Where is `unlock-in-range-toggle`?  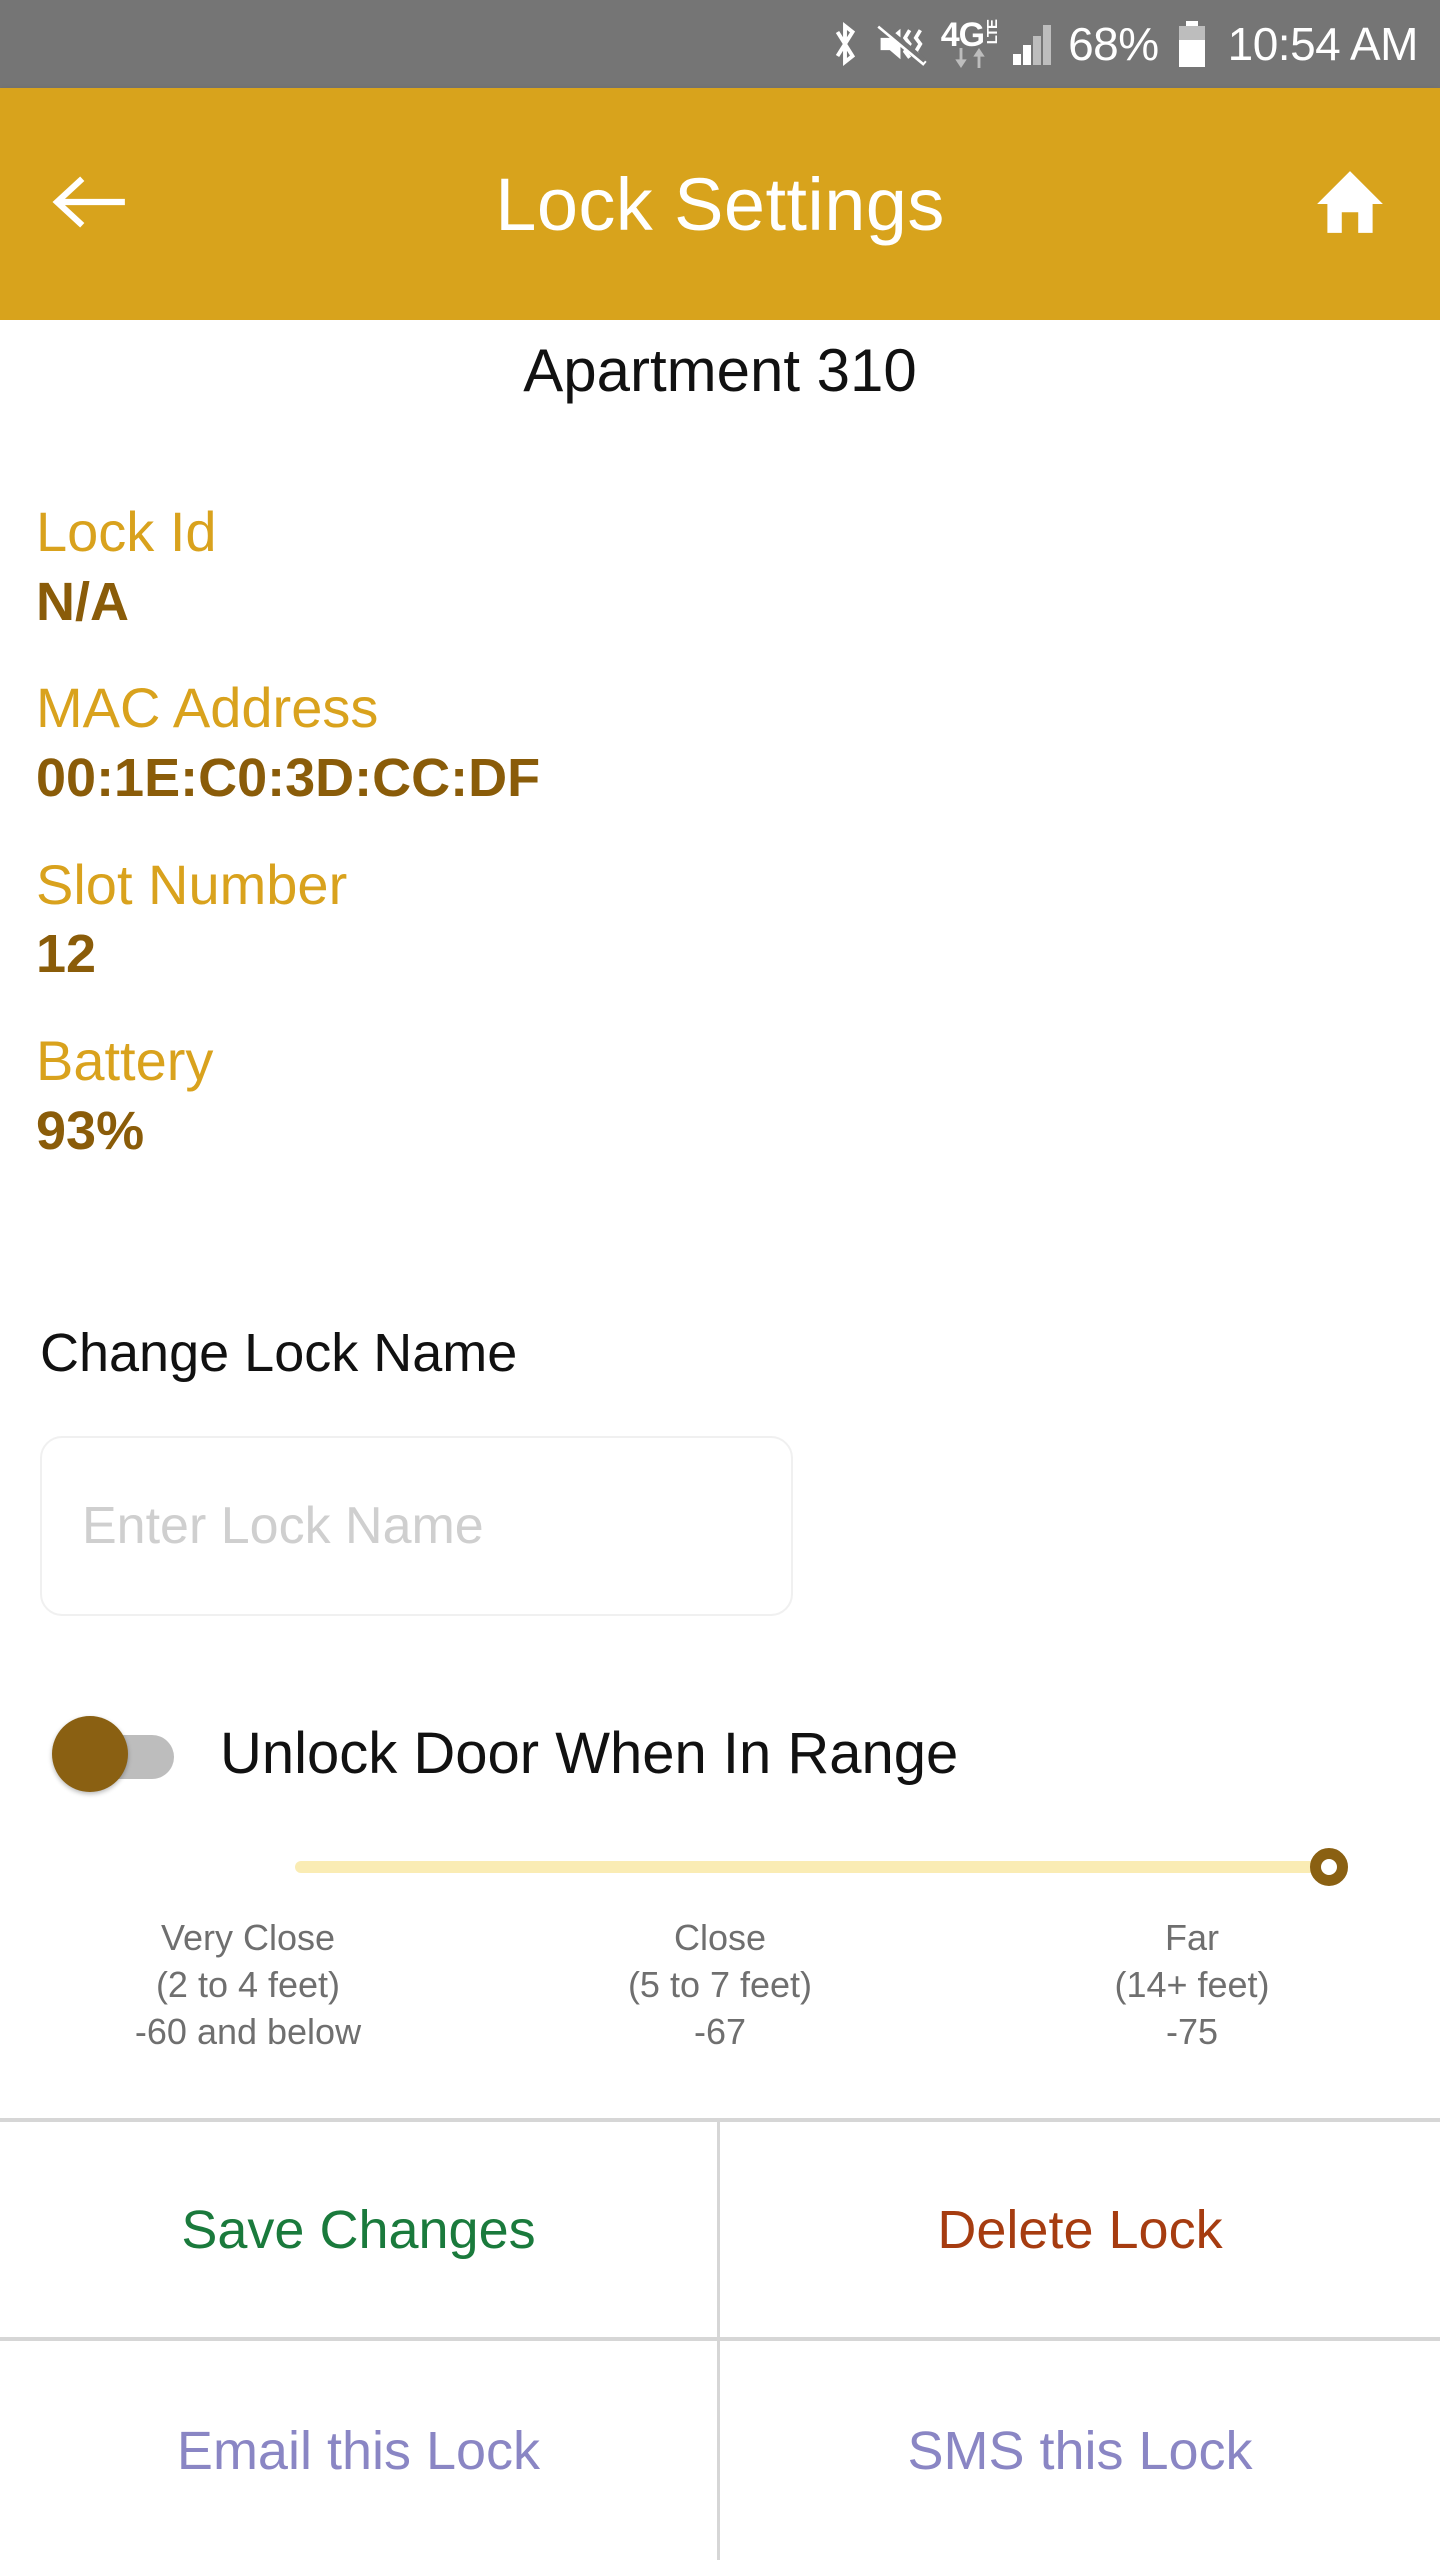 unlock-in-range-toggle is located at coordinates (113, 1753).